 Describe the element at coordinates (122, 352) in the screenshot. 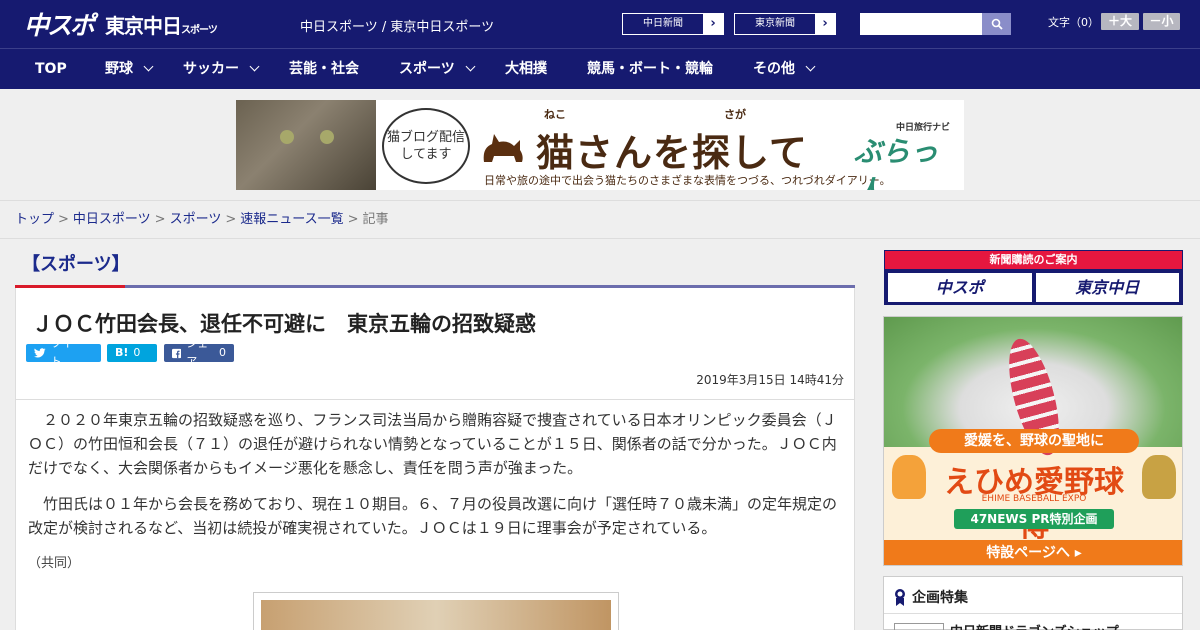

I see `hatena-icon: B!` at that location.